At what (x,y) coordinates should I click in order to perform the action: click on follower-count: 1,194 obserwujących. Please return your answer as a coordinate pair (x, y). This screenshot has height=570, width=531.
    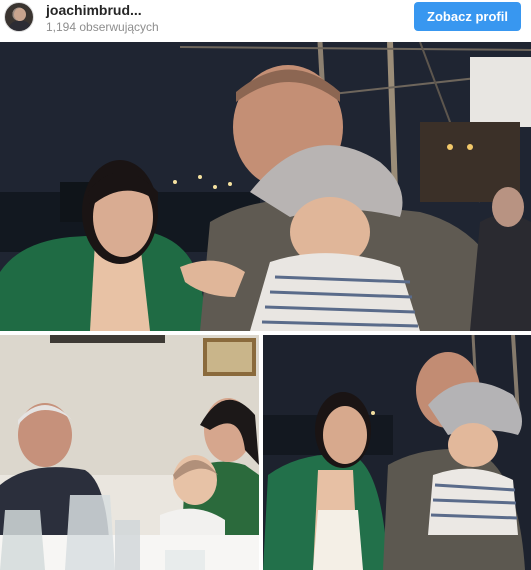
    Looking at the image, I should click on (102, 27).